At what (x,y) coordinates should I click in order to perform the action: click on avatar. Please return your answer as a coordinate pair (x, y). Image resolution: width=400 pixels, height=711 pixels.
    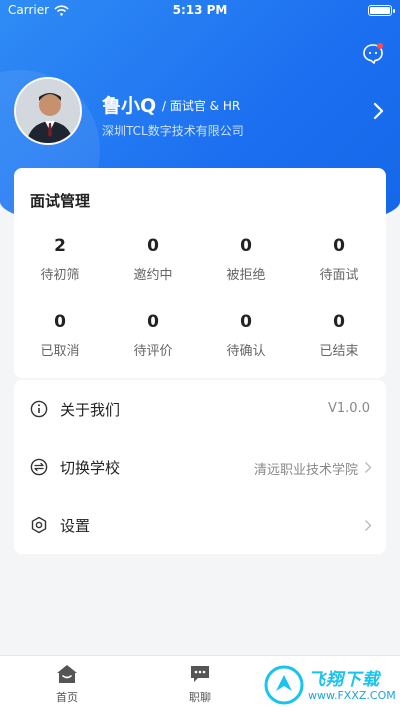
    Looking at the image, I should click on (48, 111).